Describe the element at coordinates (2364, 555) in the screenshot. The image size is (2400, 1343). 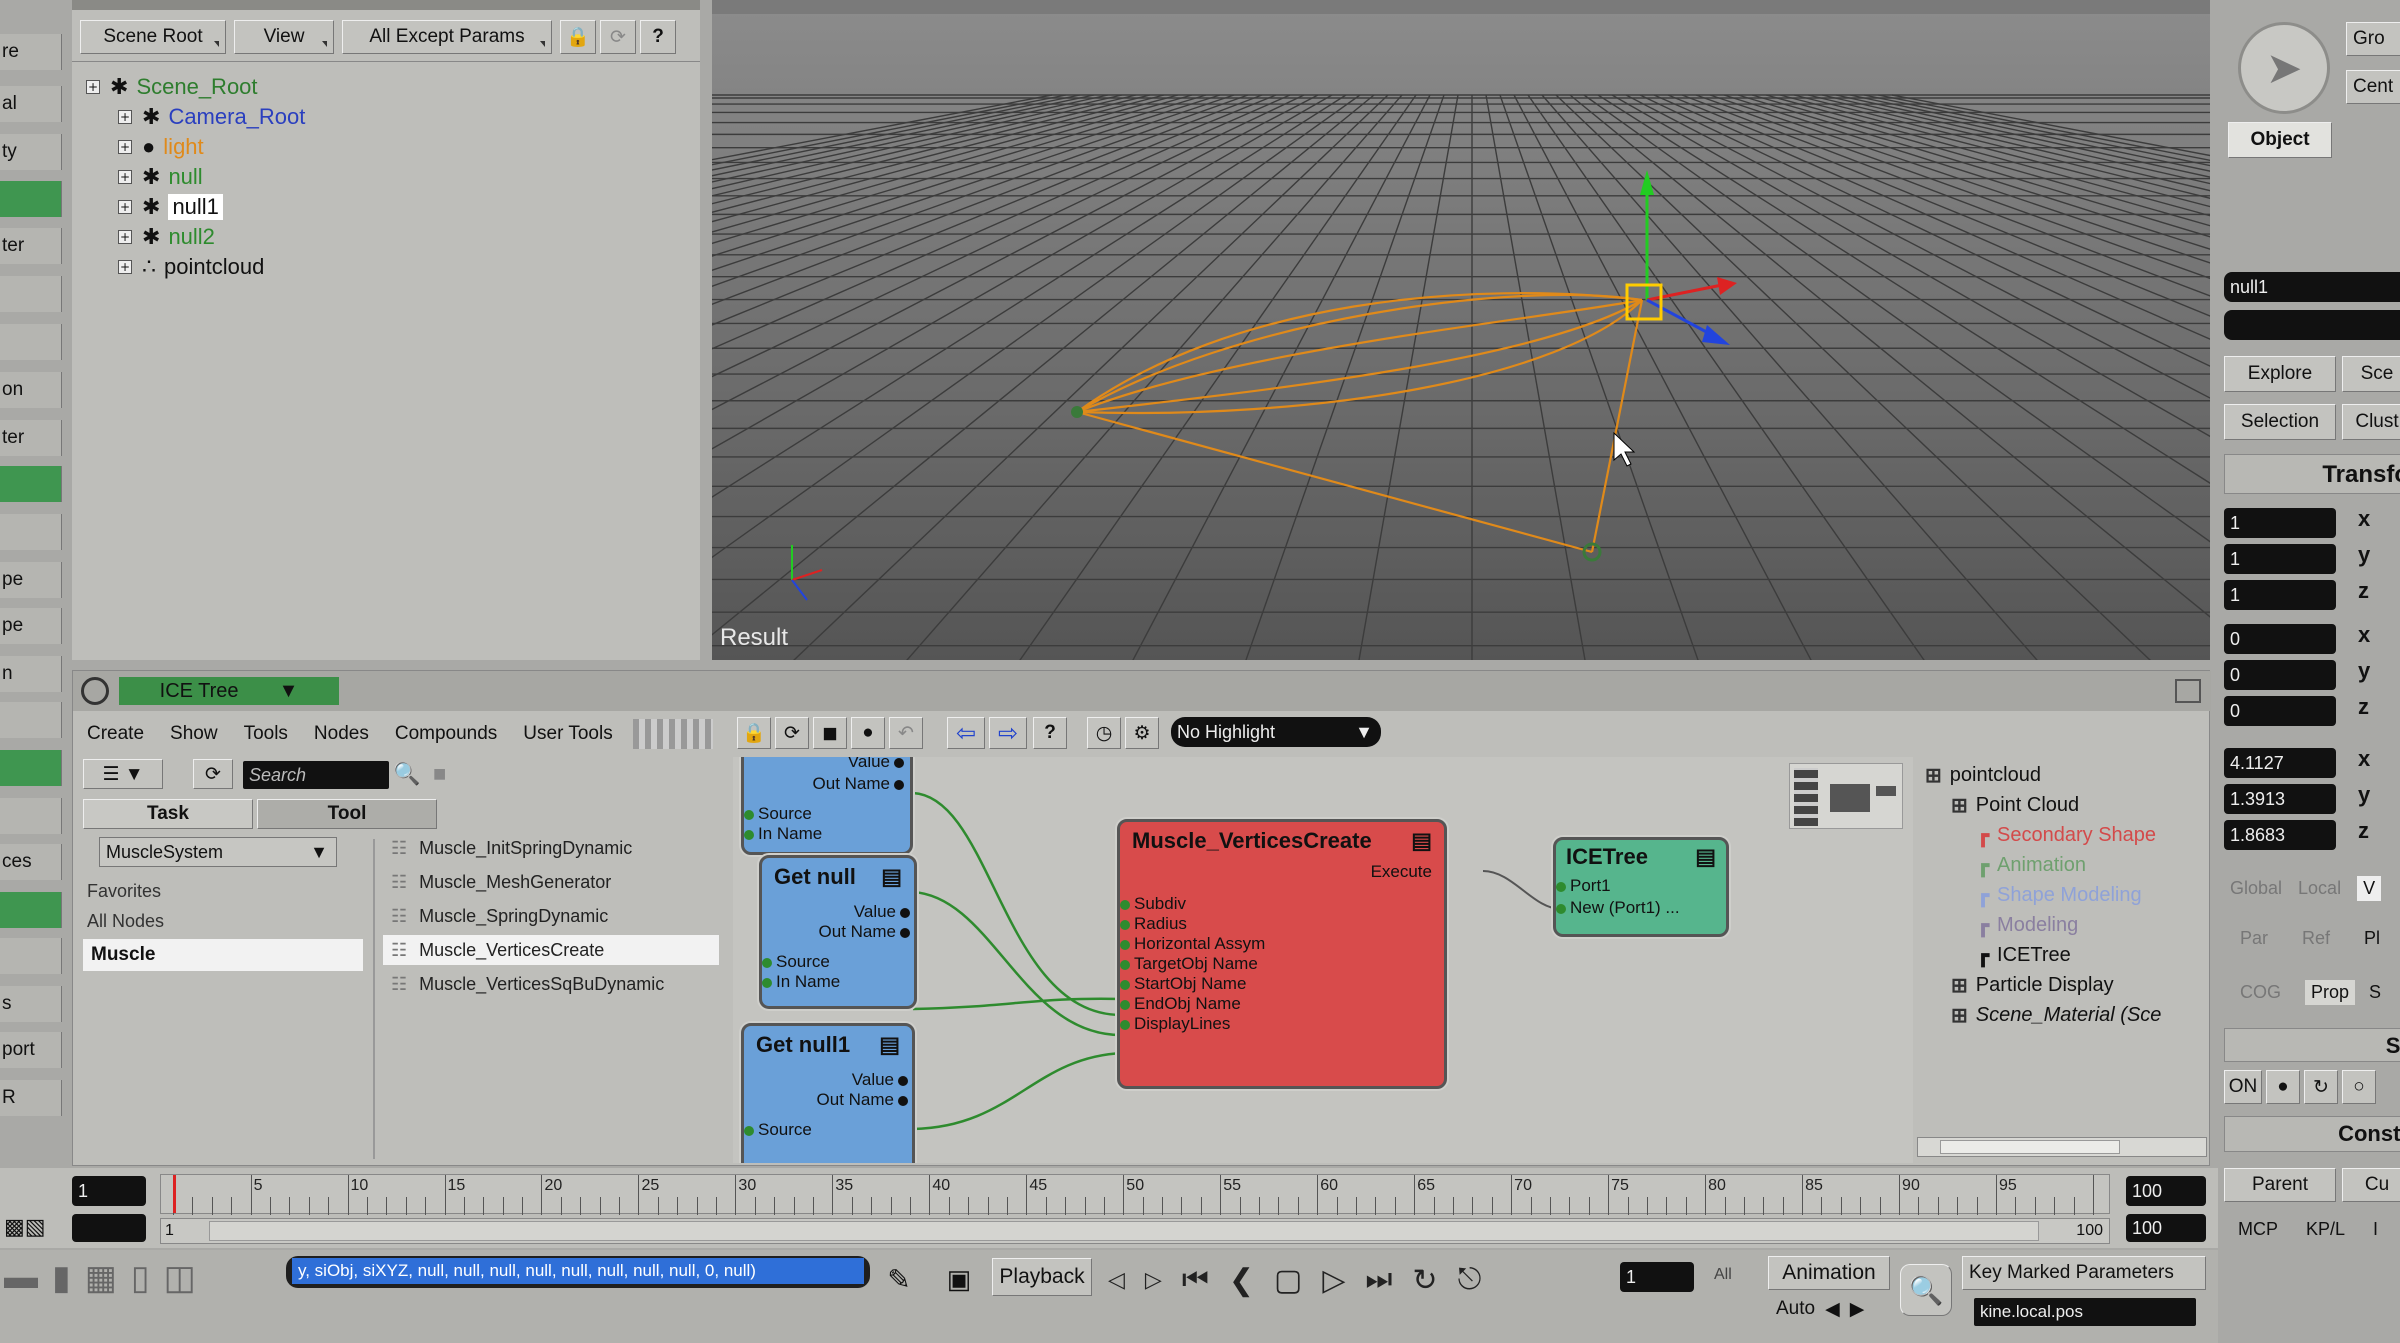
I see `scale-y-label: y` at that location.